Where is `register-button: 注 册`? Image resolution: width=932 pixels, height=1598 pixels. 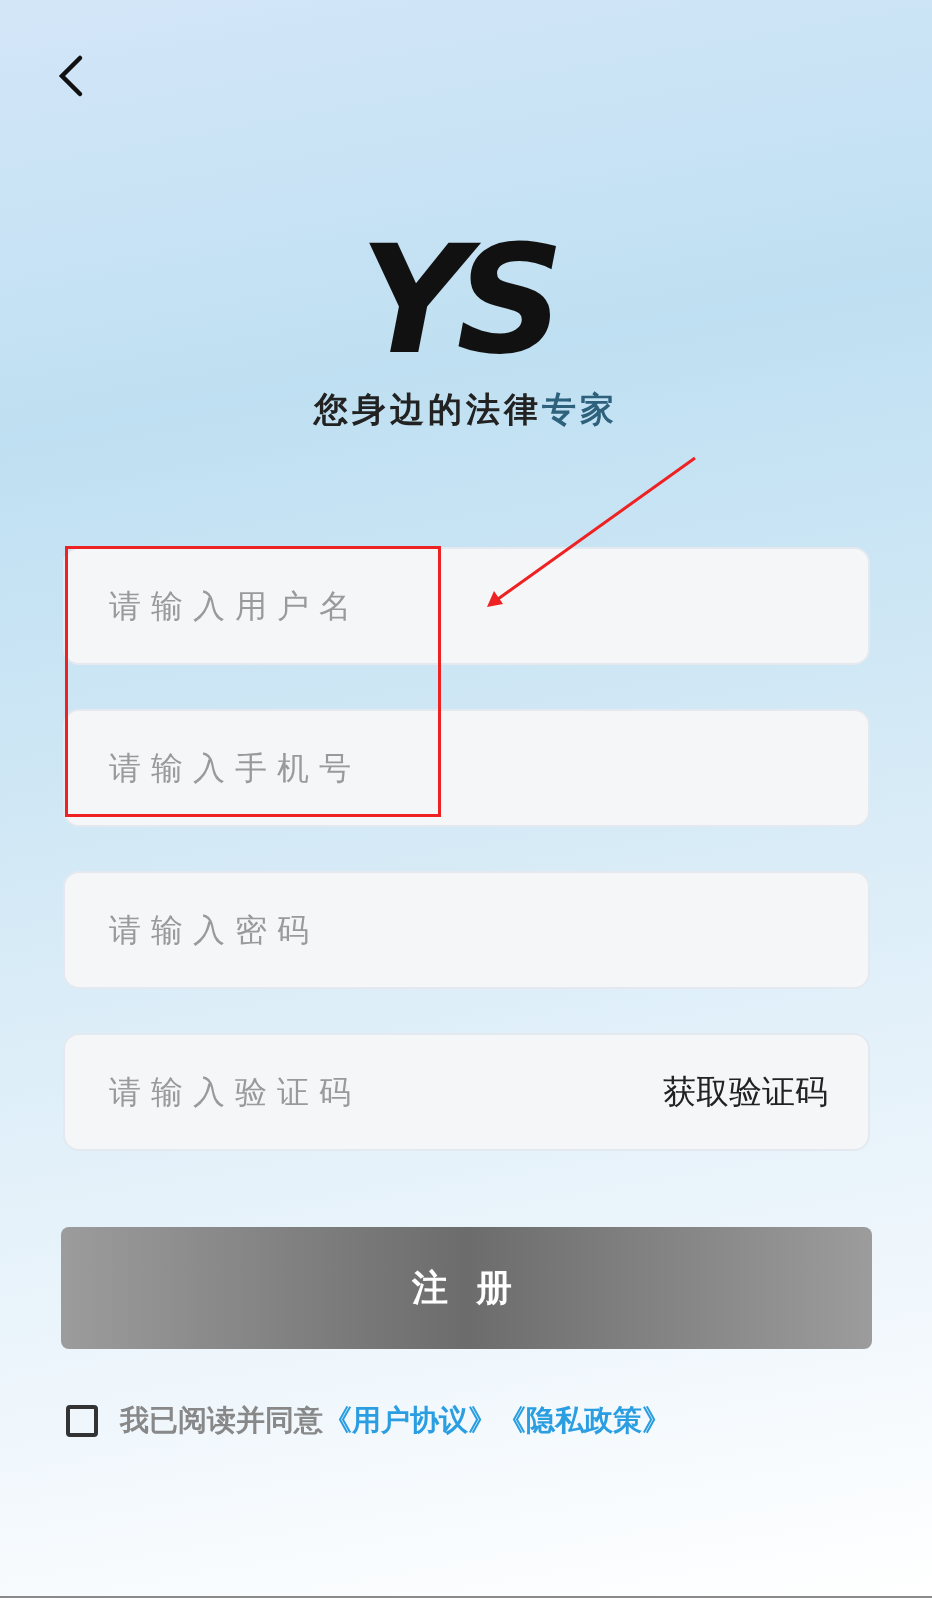
register-button: 注 册 is located at coordinates (466, 1288).